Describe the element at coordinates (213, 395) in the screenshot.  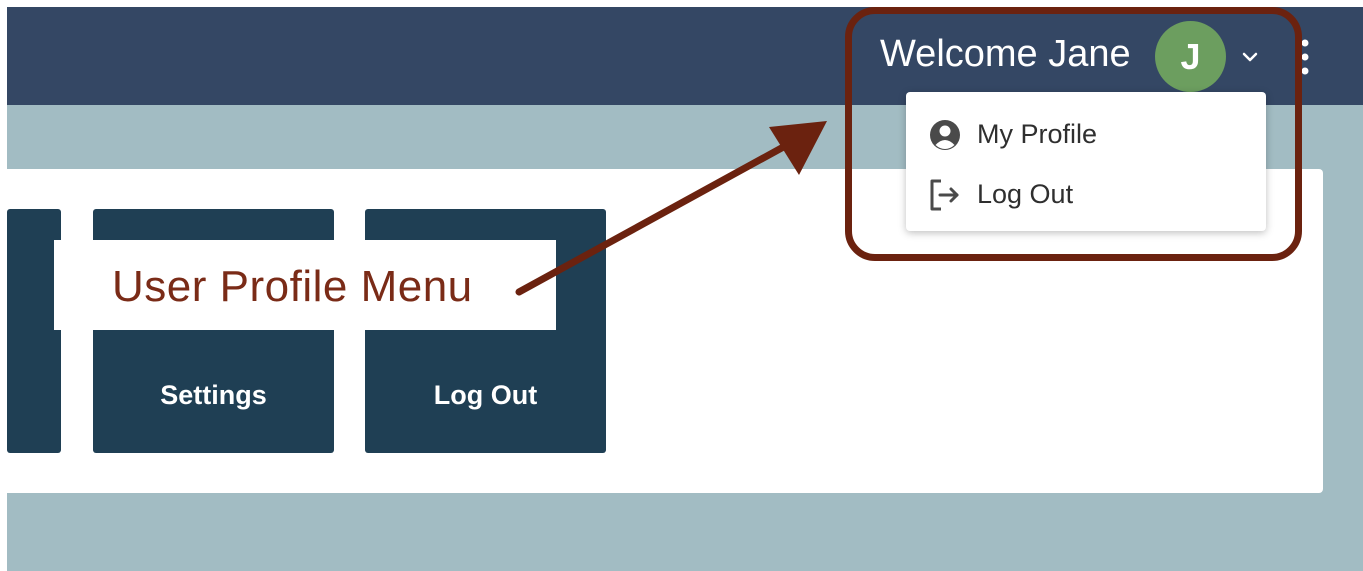
I see `settings-tile-label: Settings` at that location.